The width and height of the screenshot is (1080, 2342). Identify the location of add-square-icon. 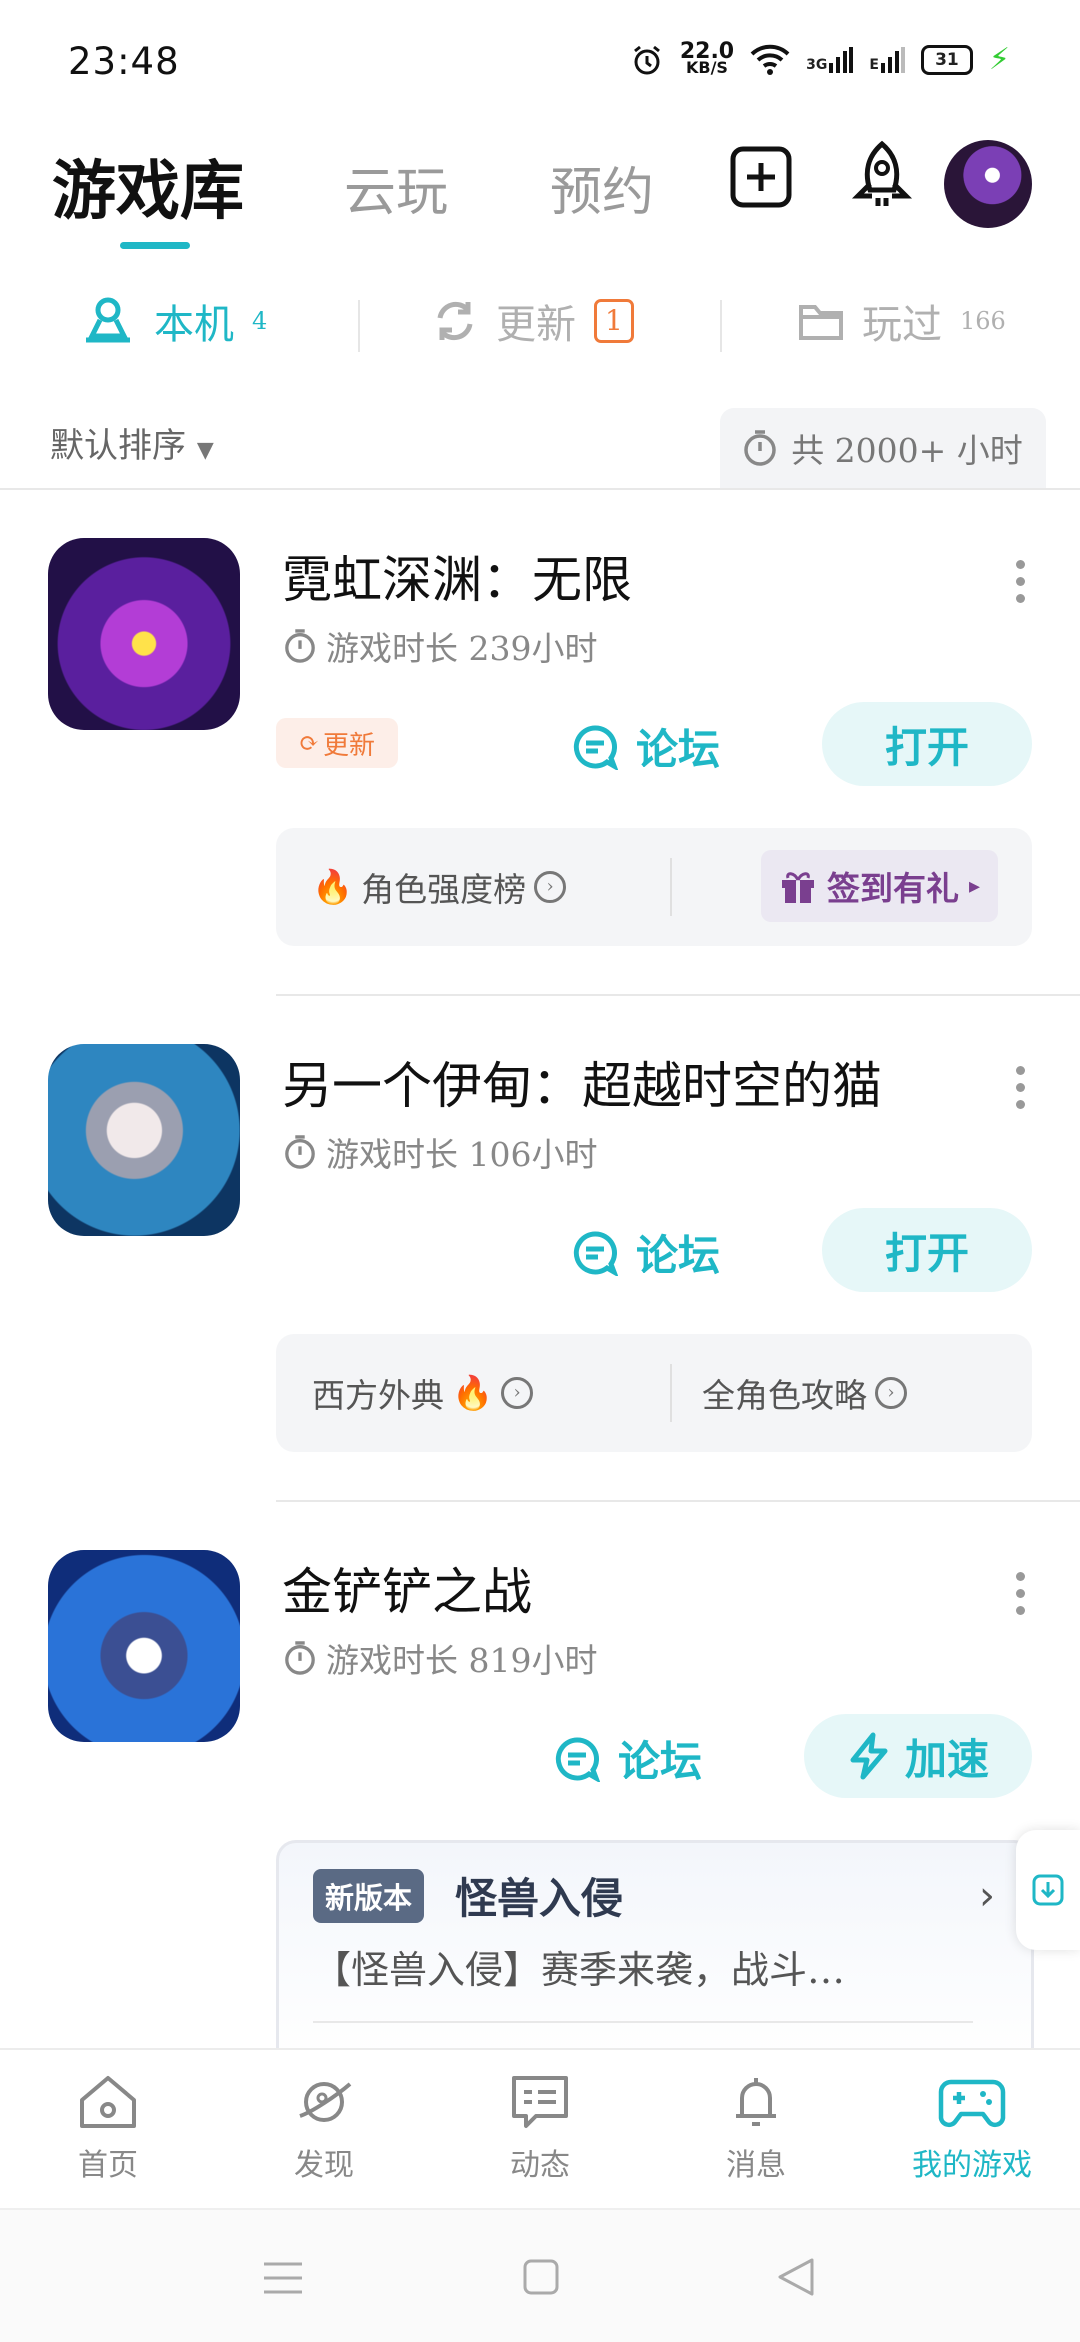
(761, 177).